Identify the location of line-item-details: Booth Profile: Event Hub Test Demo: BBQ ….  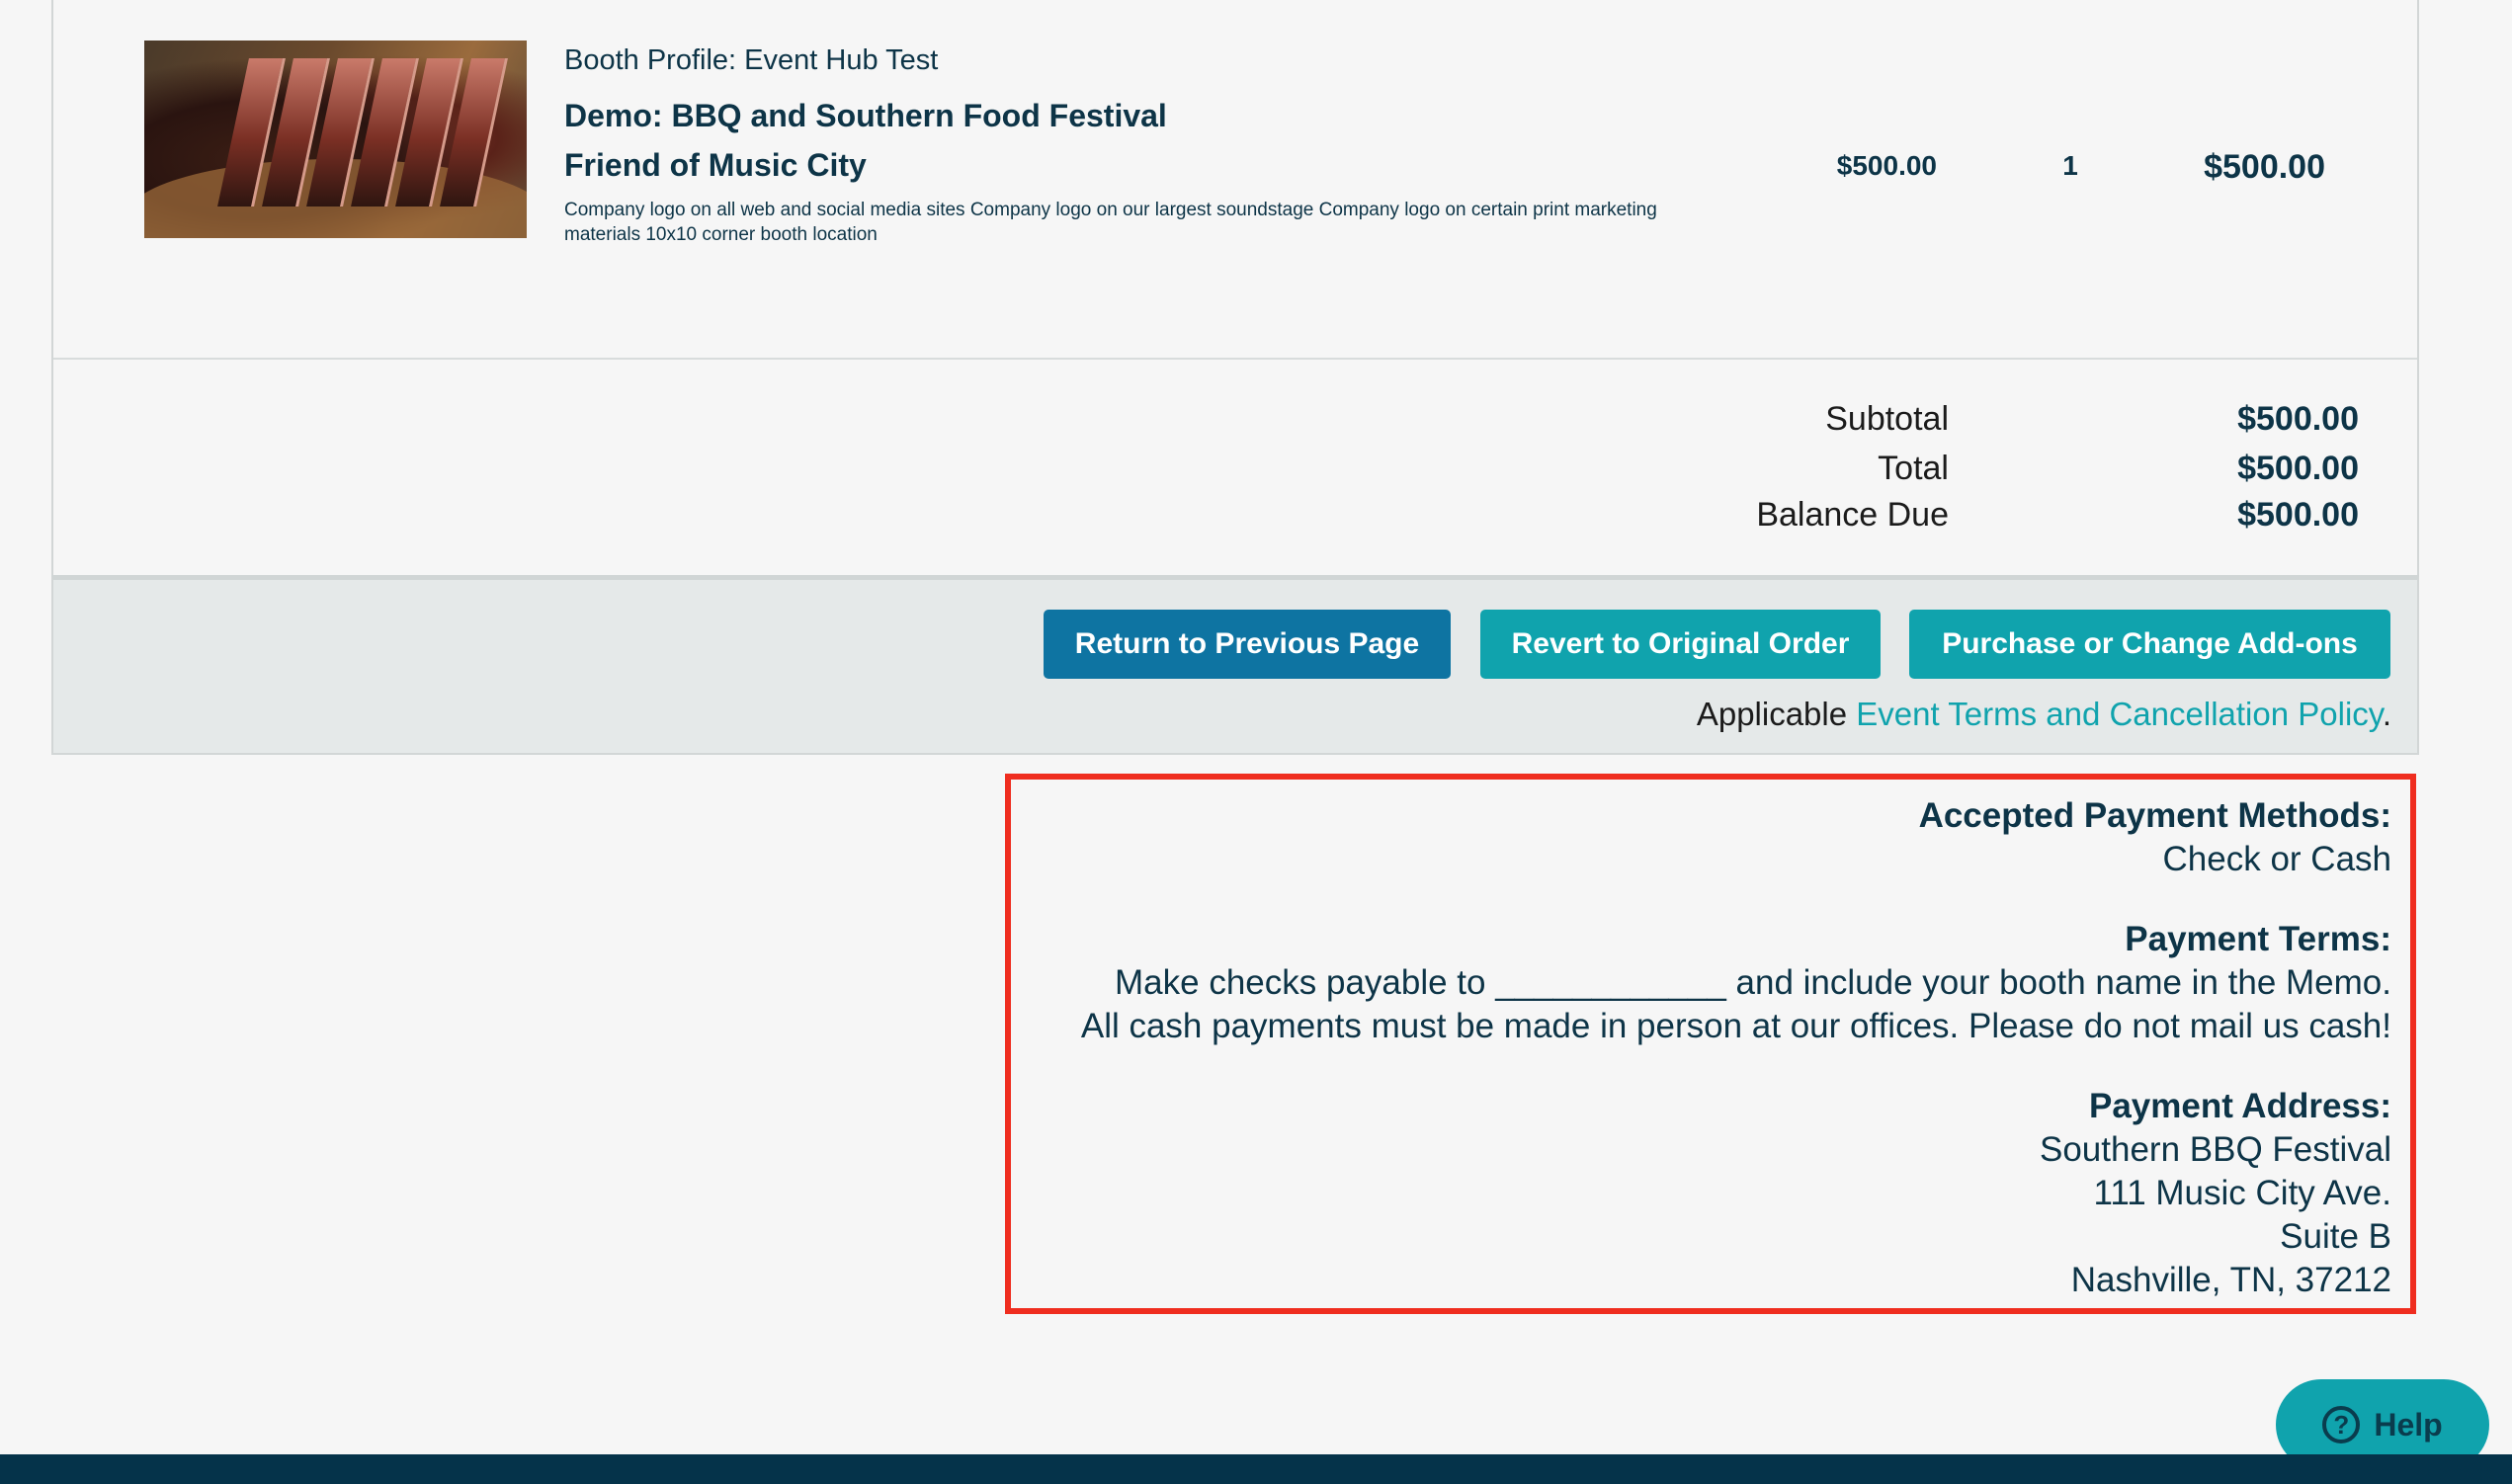
(1123, 145).